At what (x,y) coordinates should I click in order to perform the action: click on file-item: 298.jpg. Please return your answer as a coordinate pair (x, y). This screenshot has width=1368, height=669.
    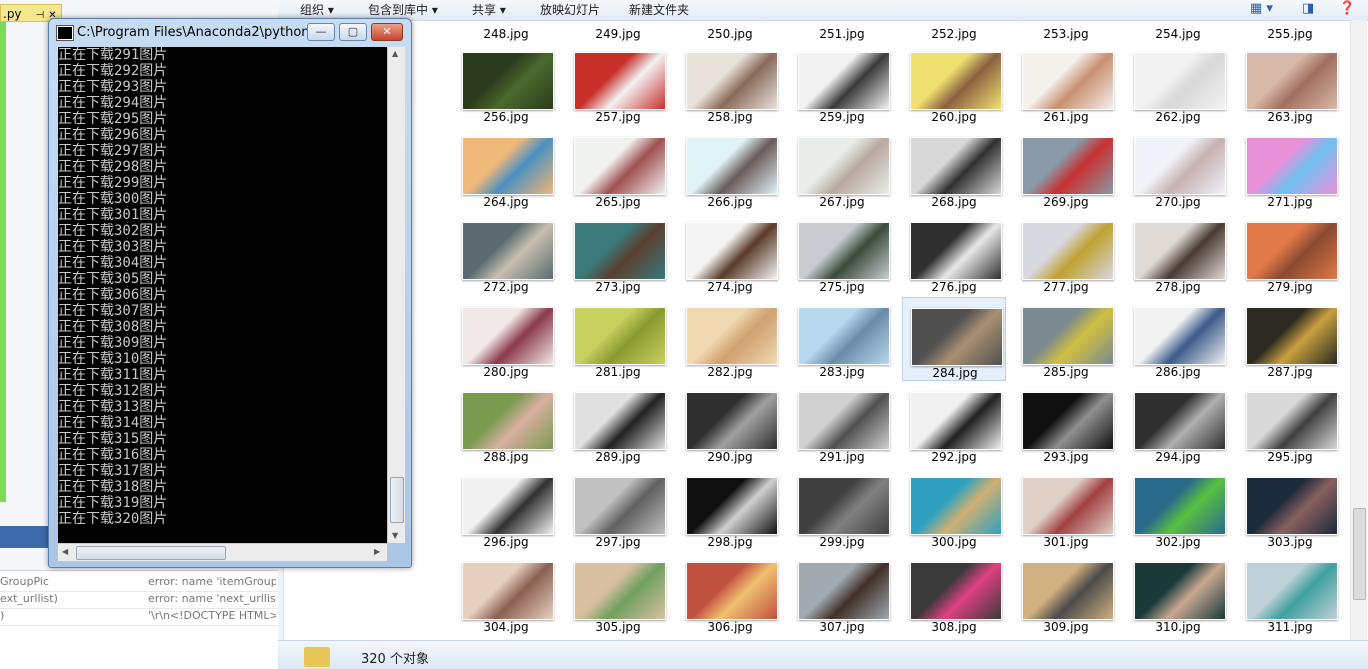
    Looking at the image, I should click on (730, 509).